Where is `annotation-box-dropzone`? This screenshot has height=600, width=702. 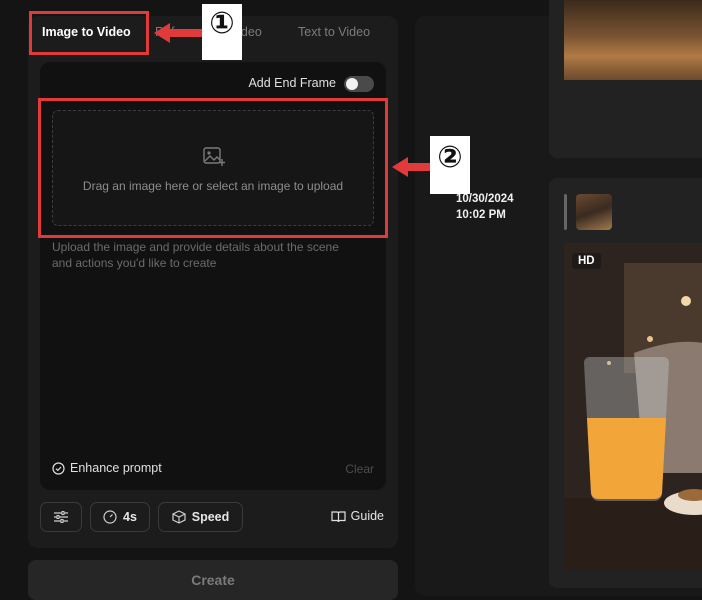 annotation-box-dropzone is located at coordinates (213, 168).